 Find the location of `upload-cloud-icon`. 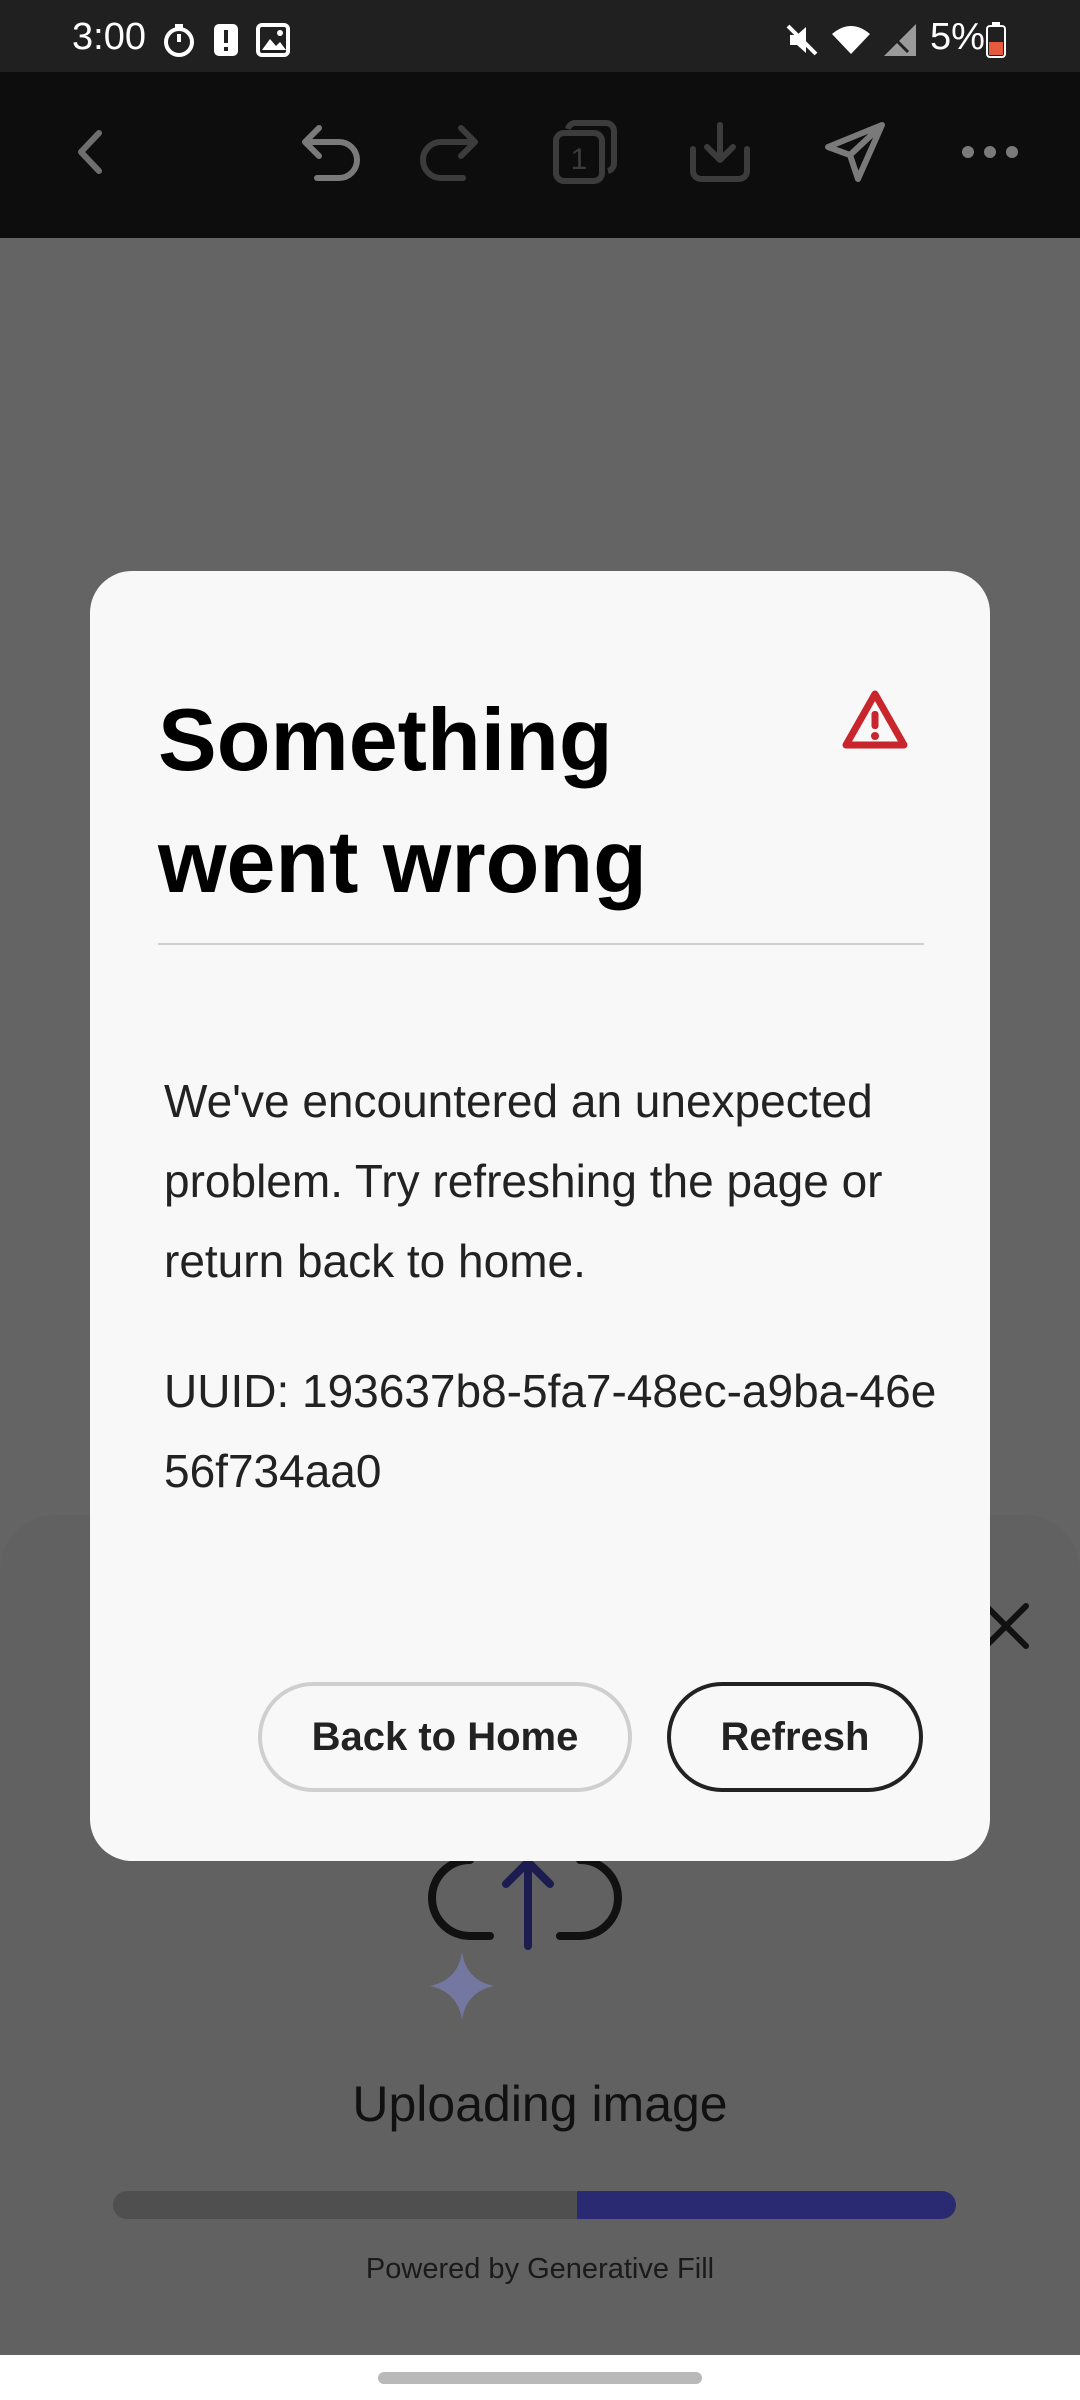

upload-cloud-icon is located at coordinates (525, 1938).